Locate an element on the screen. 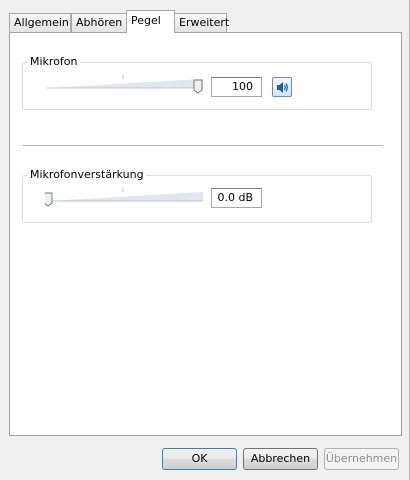 Image resolution: width=410 pixels, height=480 pixels. microphone-slider-track is located at coordinates (125, 83).